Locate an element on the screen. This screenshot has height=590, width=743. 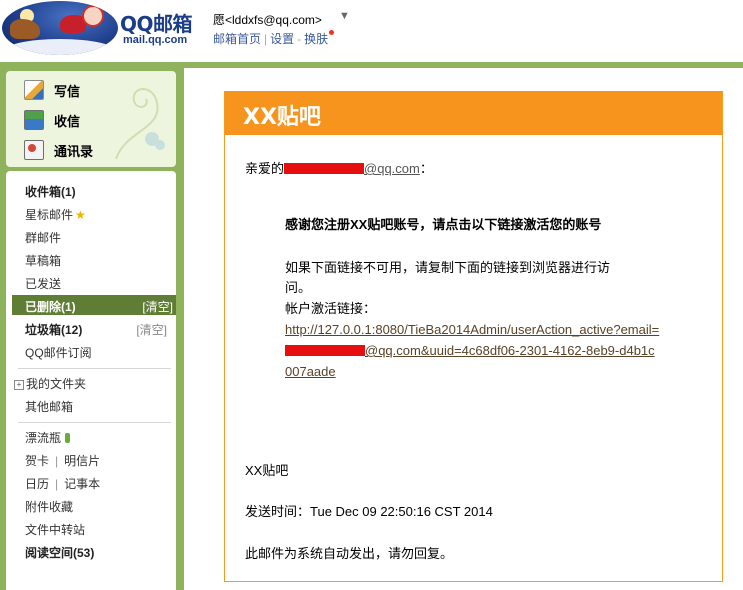
greeting-colon: ： is located at coordinates (426, 168).